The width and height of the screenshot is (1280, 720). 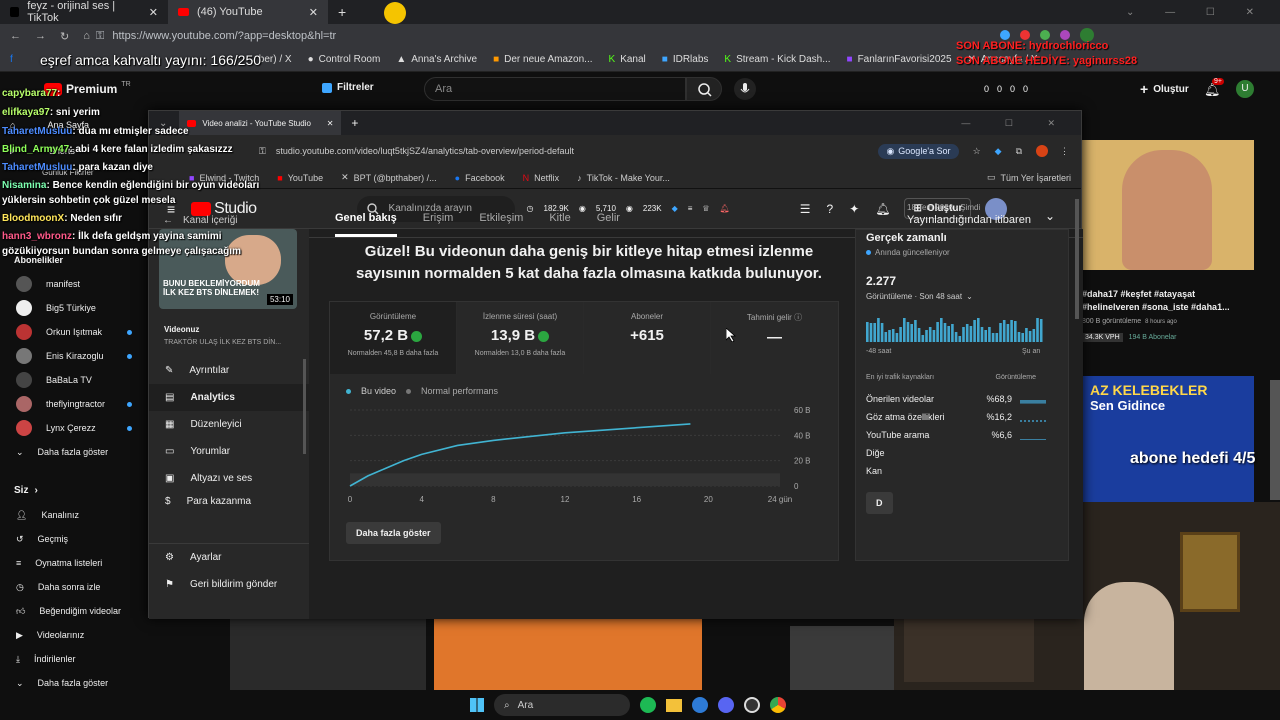 What do you see at coordinates (918, 151) in the screenshot?
I see `google-ask-button: ◉ Google'a Sor` at bounding box center [918, 151].